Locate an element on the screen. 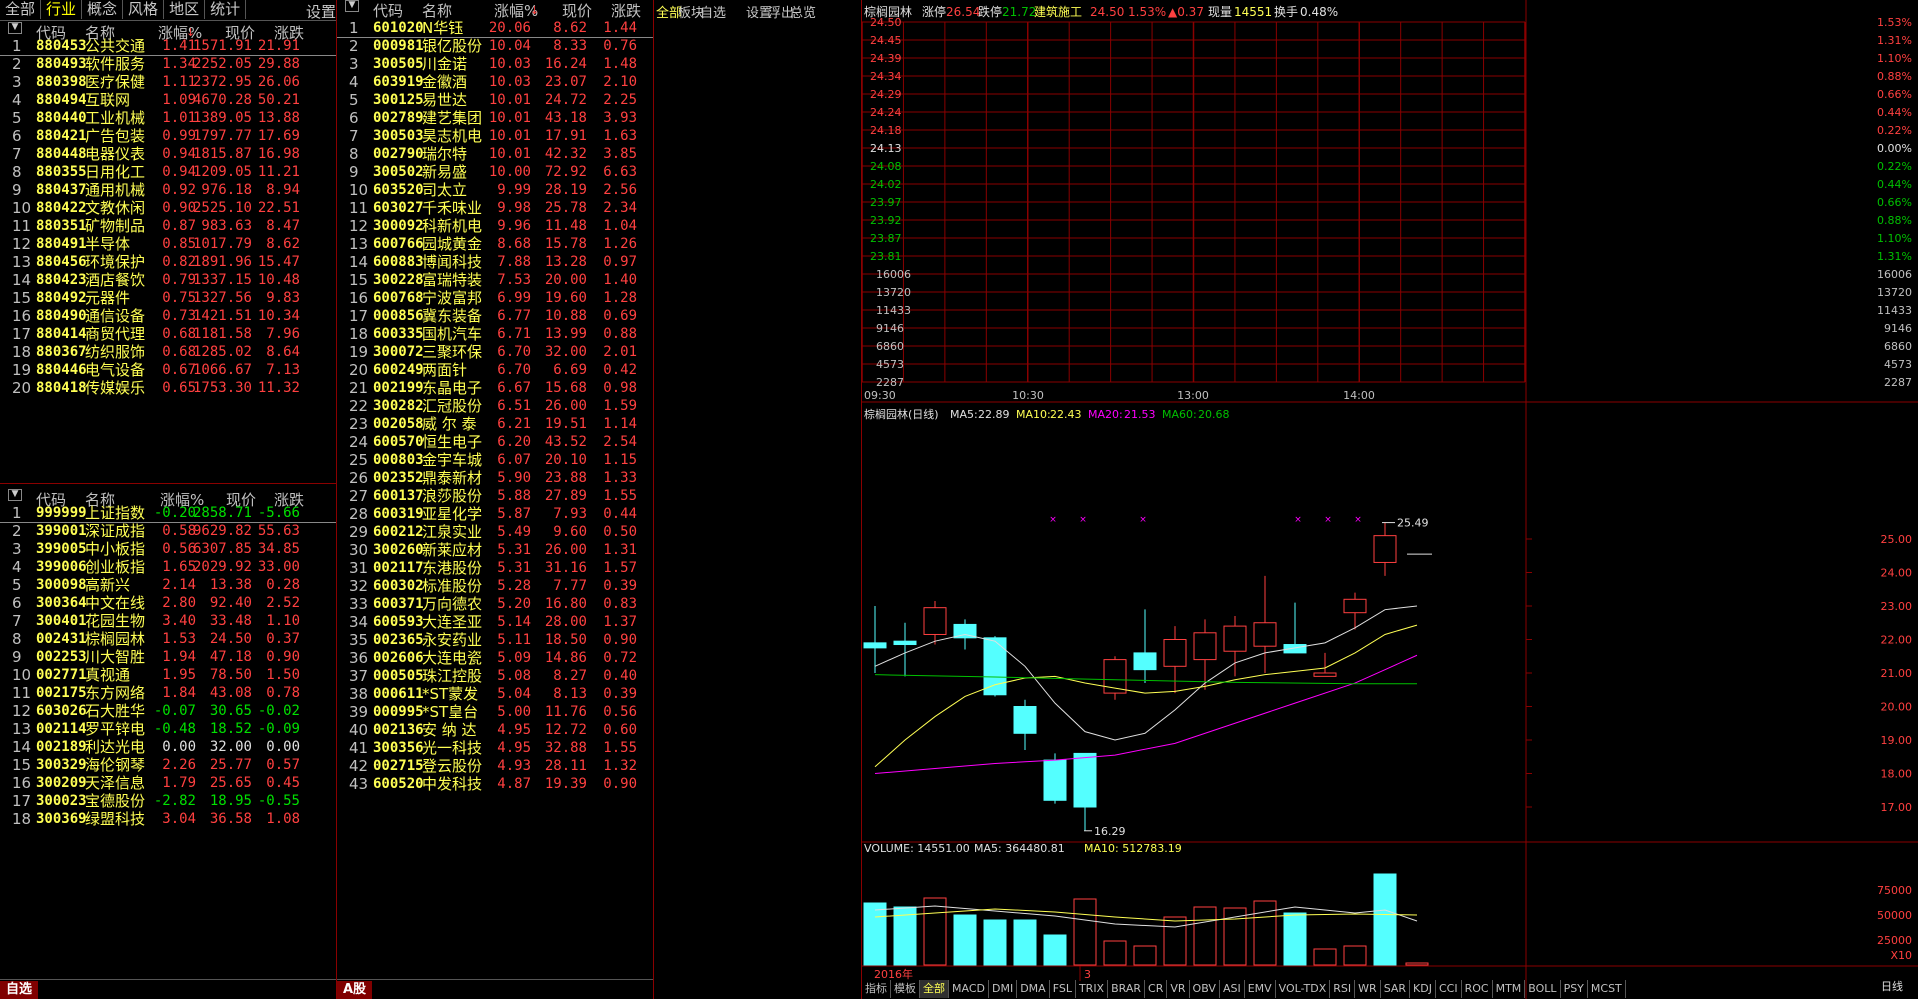 The image size is (1918, 999). table-row: 1 601020 N华钰 20.06 8.62 1.44 is located at coordinates (495, 28).